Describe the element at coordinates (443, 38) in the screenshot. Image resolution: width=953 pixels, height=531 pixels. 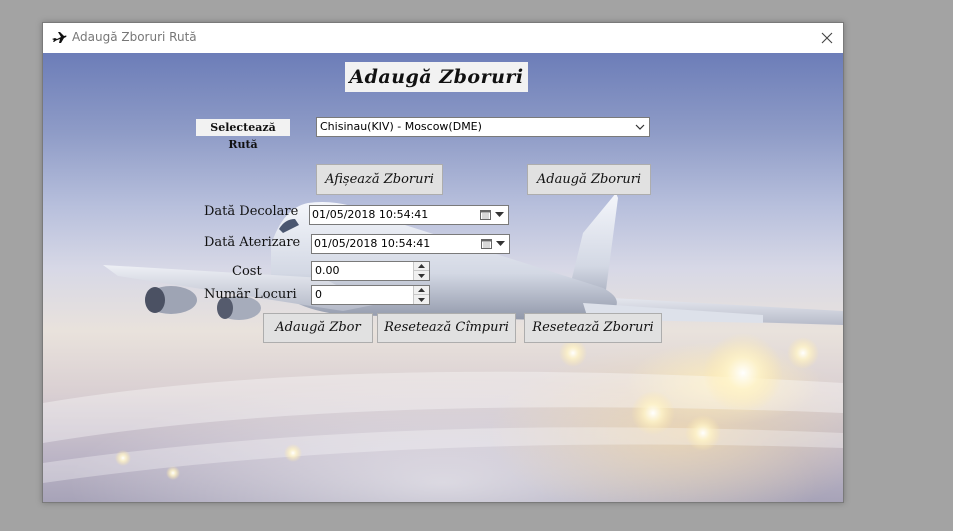
I see `title-bar: Adaugă Zboruri Rută` at that location.